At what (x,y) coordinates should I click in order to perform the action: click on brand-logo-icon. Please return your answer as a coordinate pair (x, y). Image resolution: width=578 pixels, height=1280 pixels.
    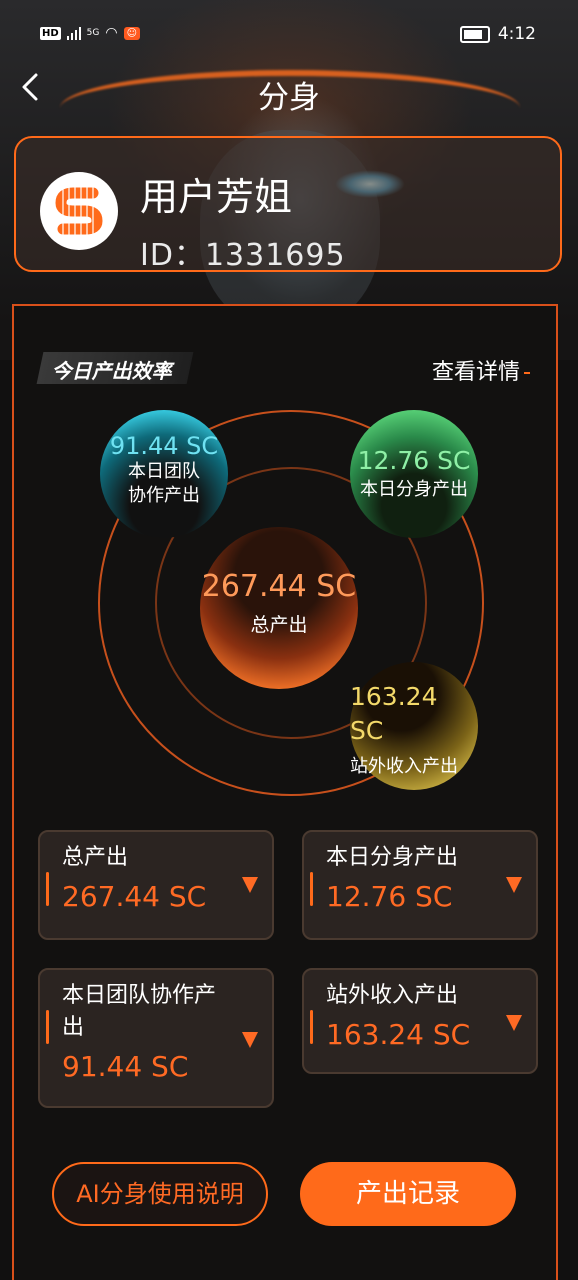
    Looking at the image, I should click on (79, 211).